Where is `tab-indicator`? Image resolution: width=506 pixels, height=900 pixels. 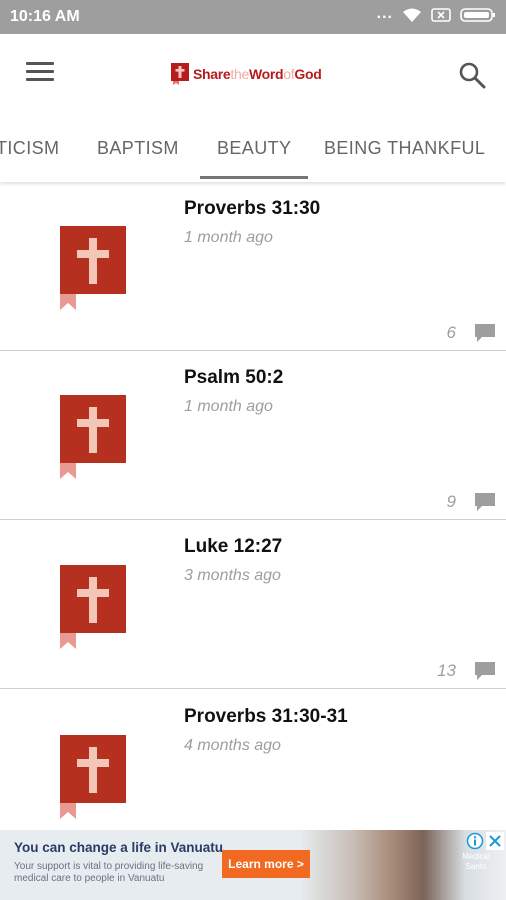 tab-indicator is located at coordinates (254, 177).